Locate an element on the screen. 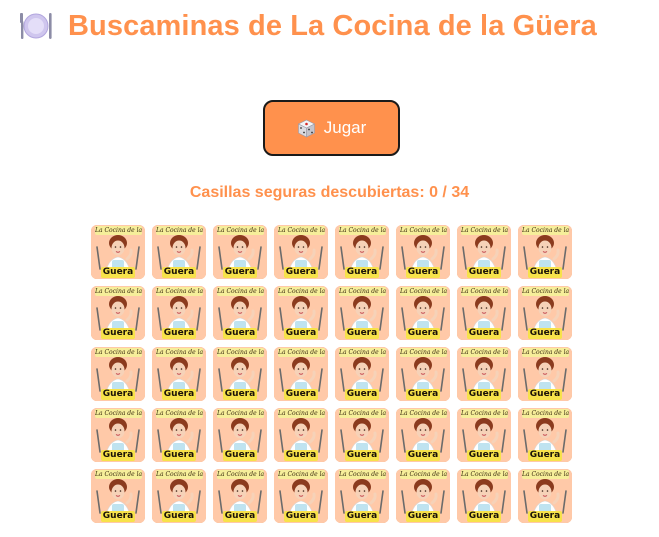 This screenshot has height=537, width=659. dice-icon is located at coordinates (306, 128).